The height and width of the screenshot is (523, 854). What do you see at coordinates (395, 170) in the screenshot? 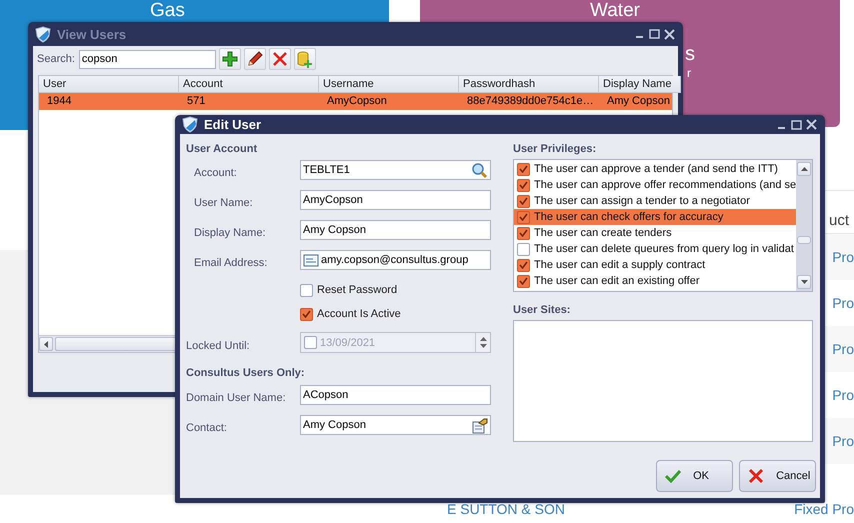
I see `input-field: TEBLTE1` at bounding box center [395, 170].